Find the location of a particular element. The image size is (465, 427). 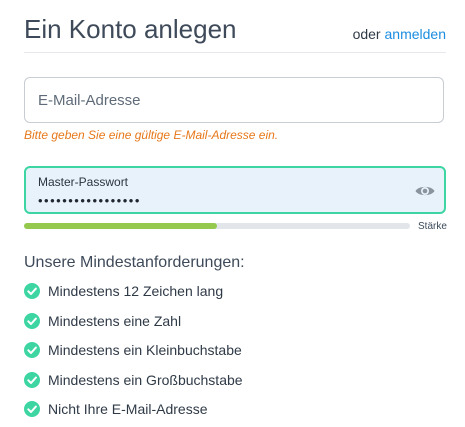

login-prompt: oder anmelden is located at coordinates (399, 34).